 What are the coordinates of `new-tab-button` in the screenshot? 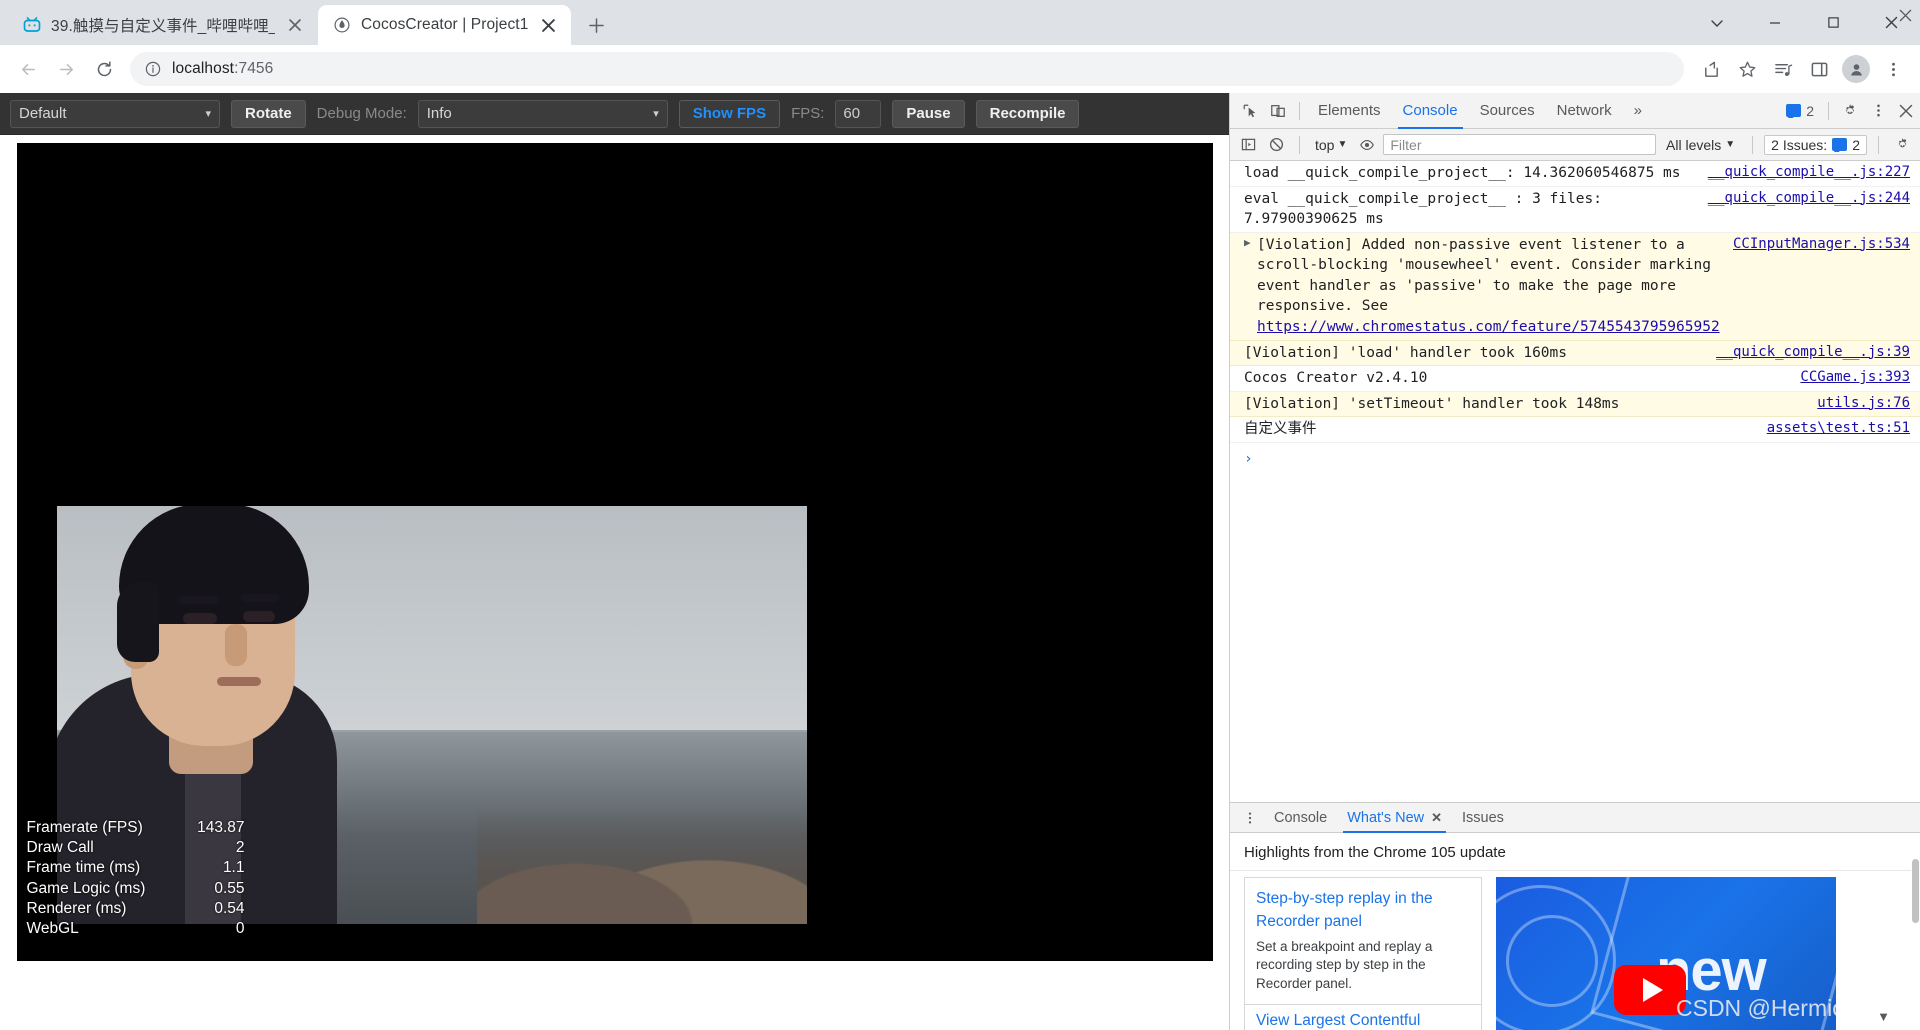 It's located at (596, 25).